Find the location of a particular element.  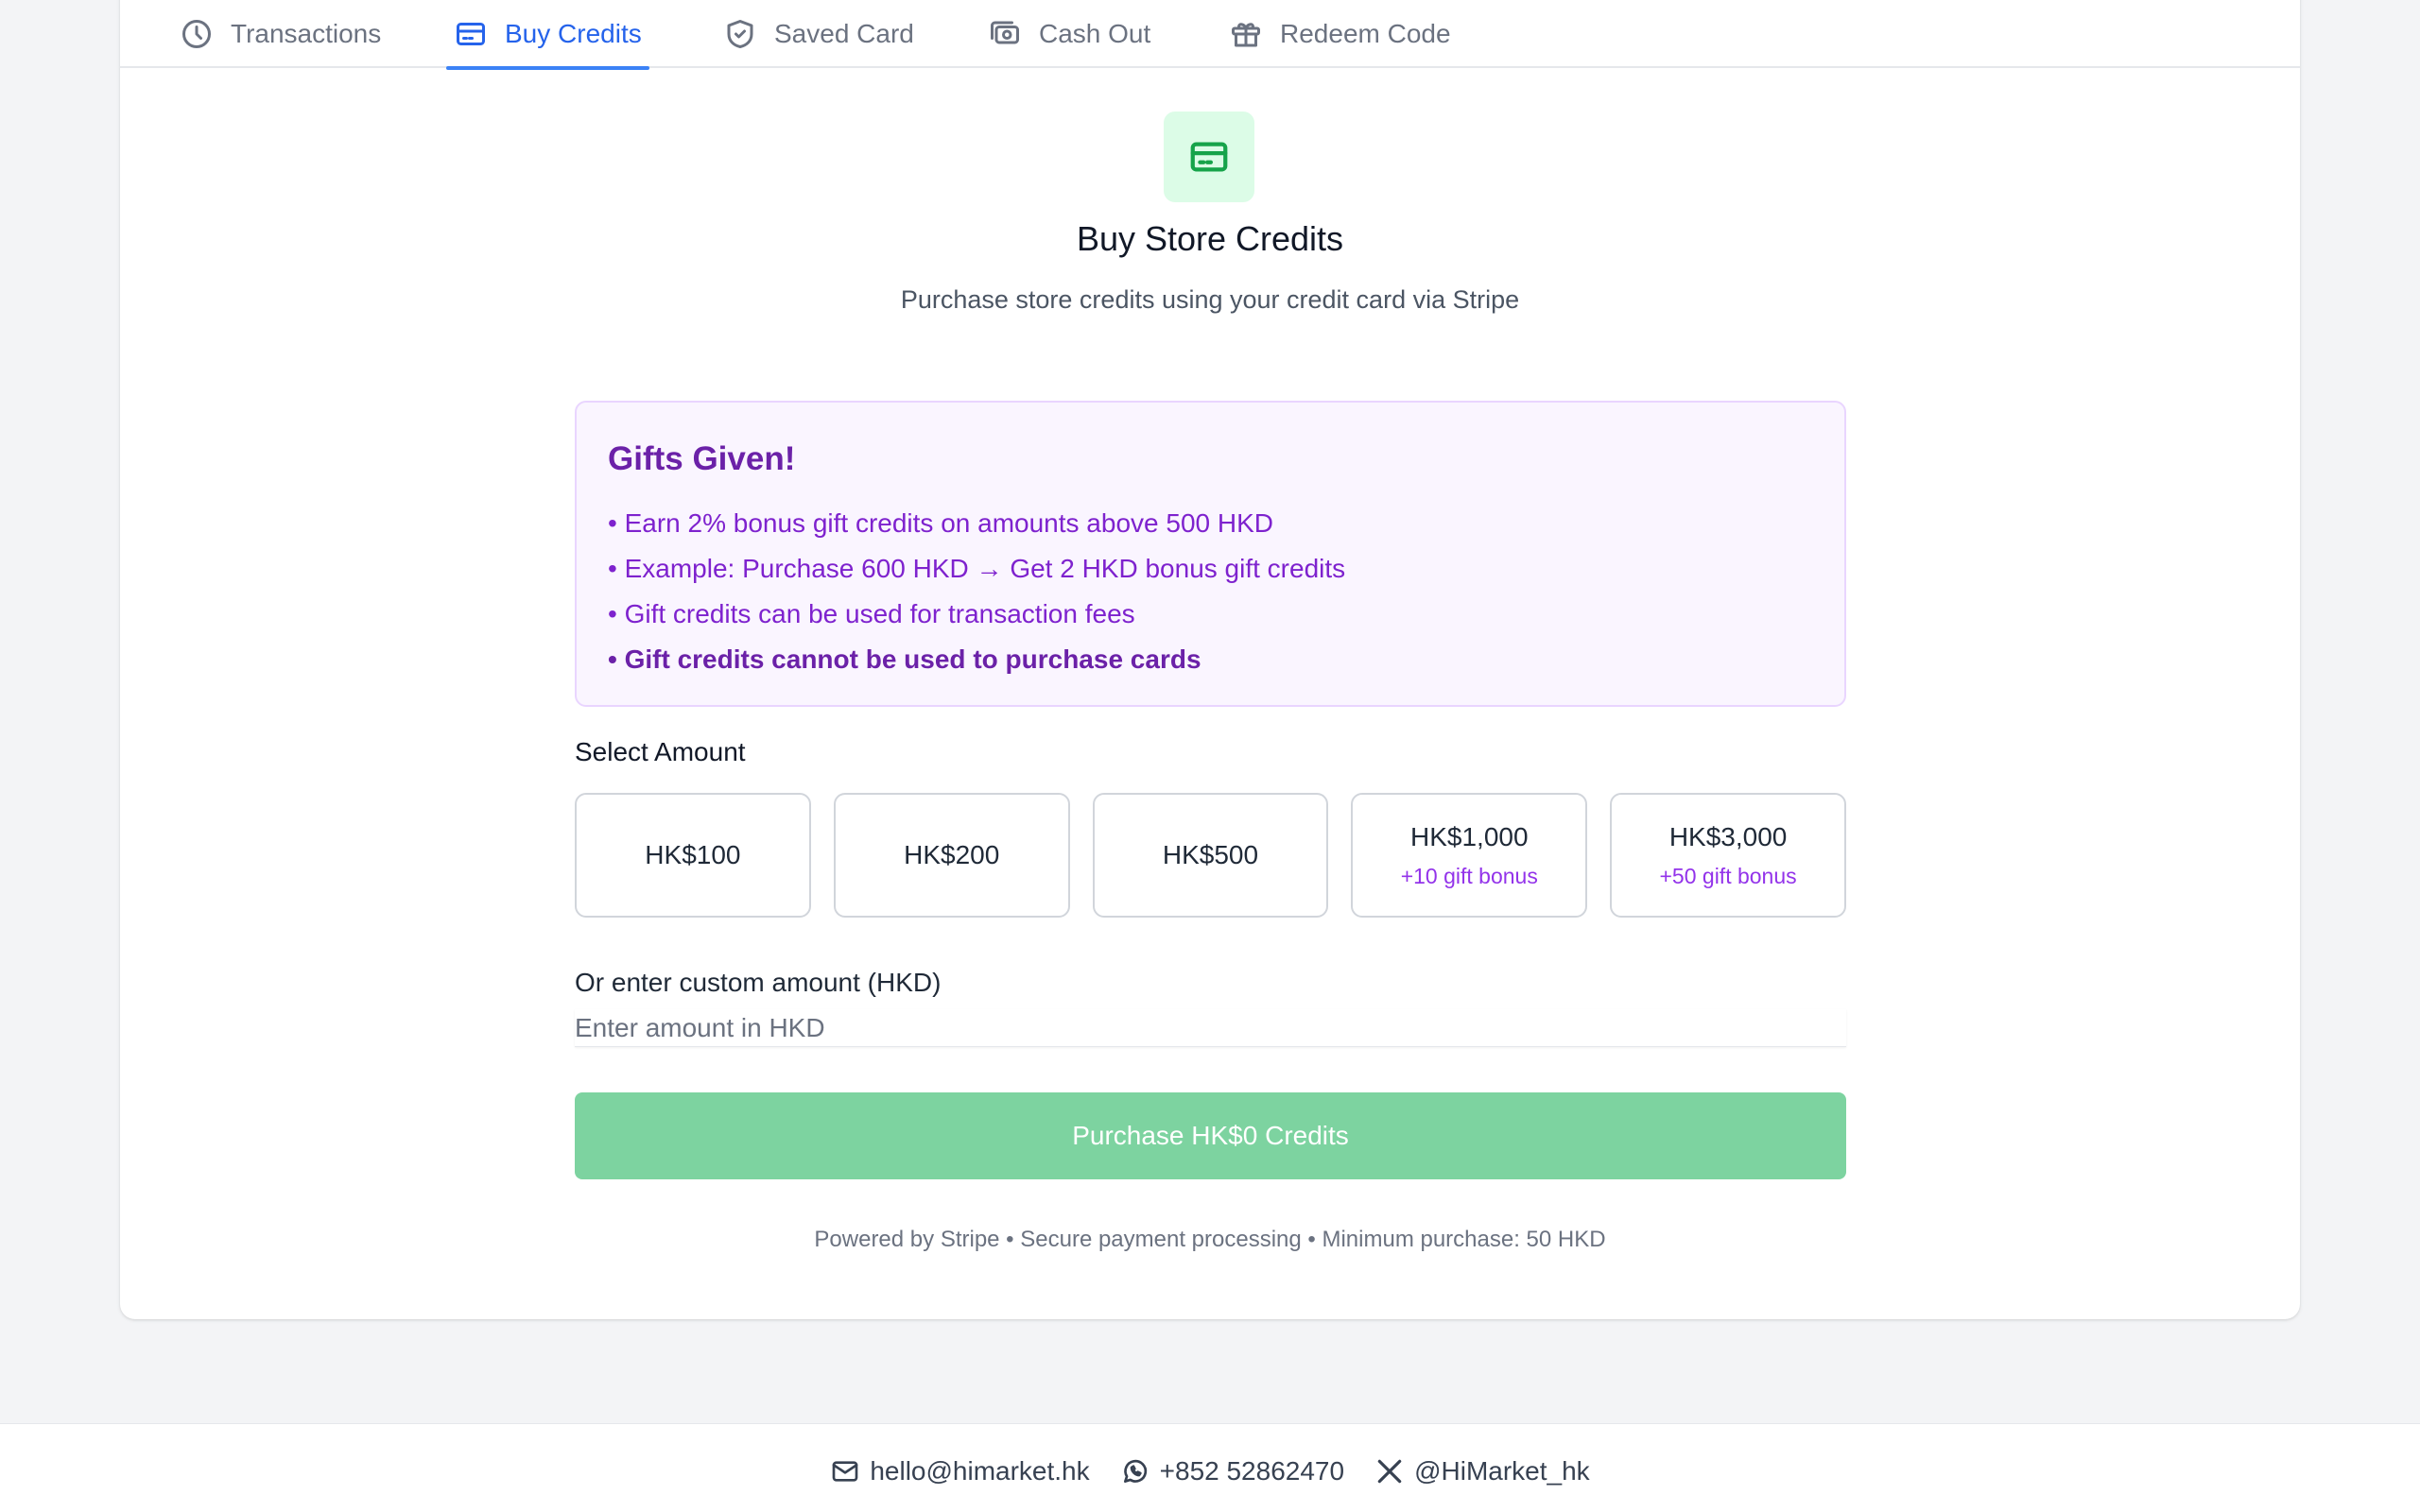

amount-bonus: +10 gift bonus is located at coordinates (1469, 875).